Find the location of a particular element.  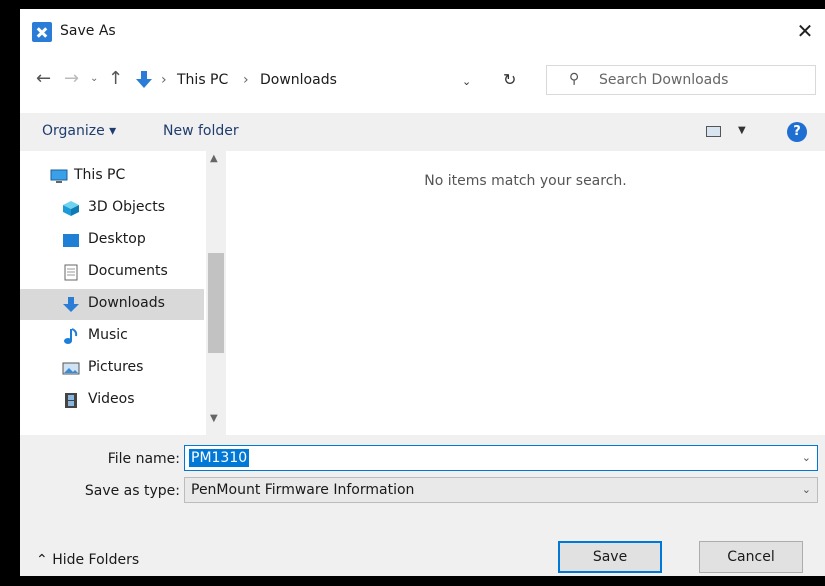

address-bar: › This PC › Downloads ⌄ ↻ is located at coordinates (327, 80).